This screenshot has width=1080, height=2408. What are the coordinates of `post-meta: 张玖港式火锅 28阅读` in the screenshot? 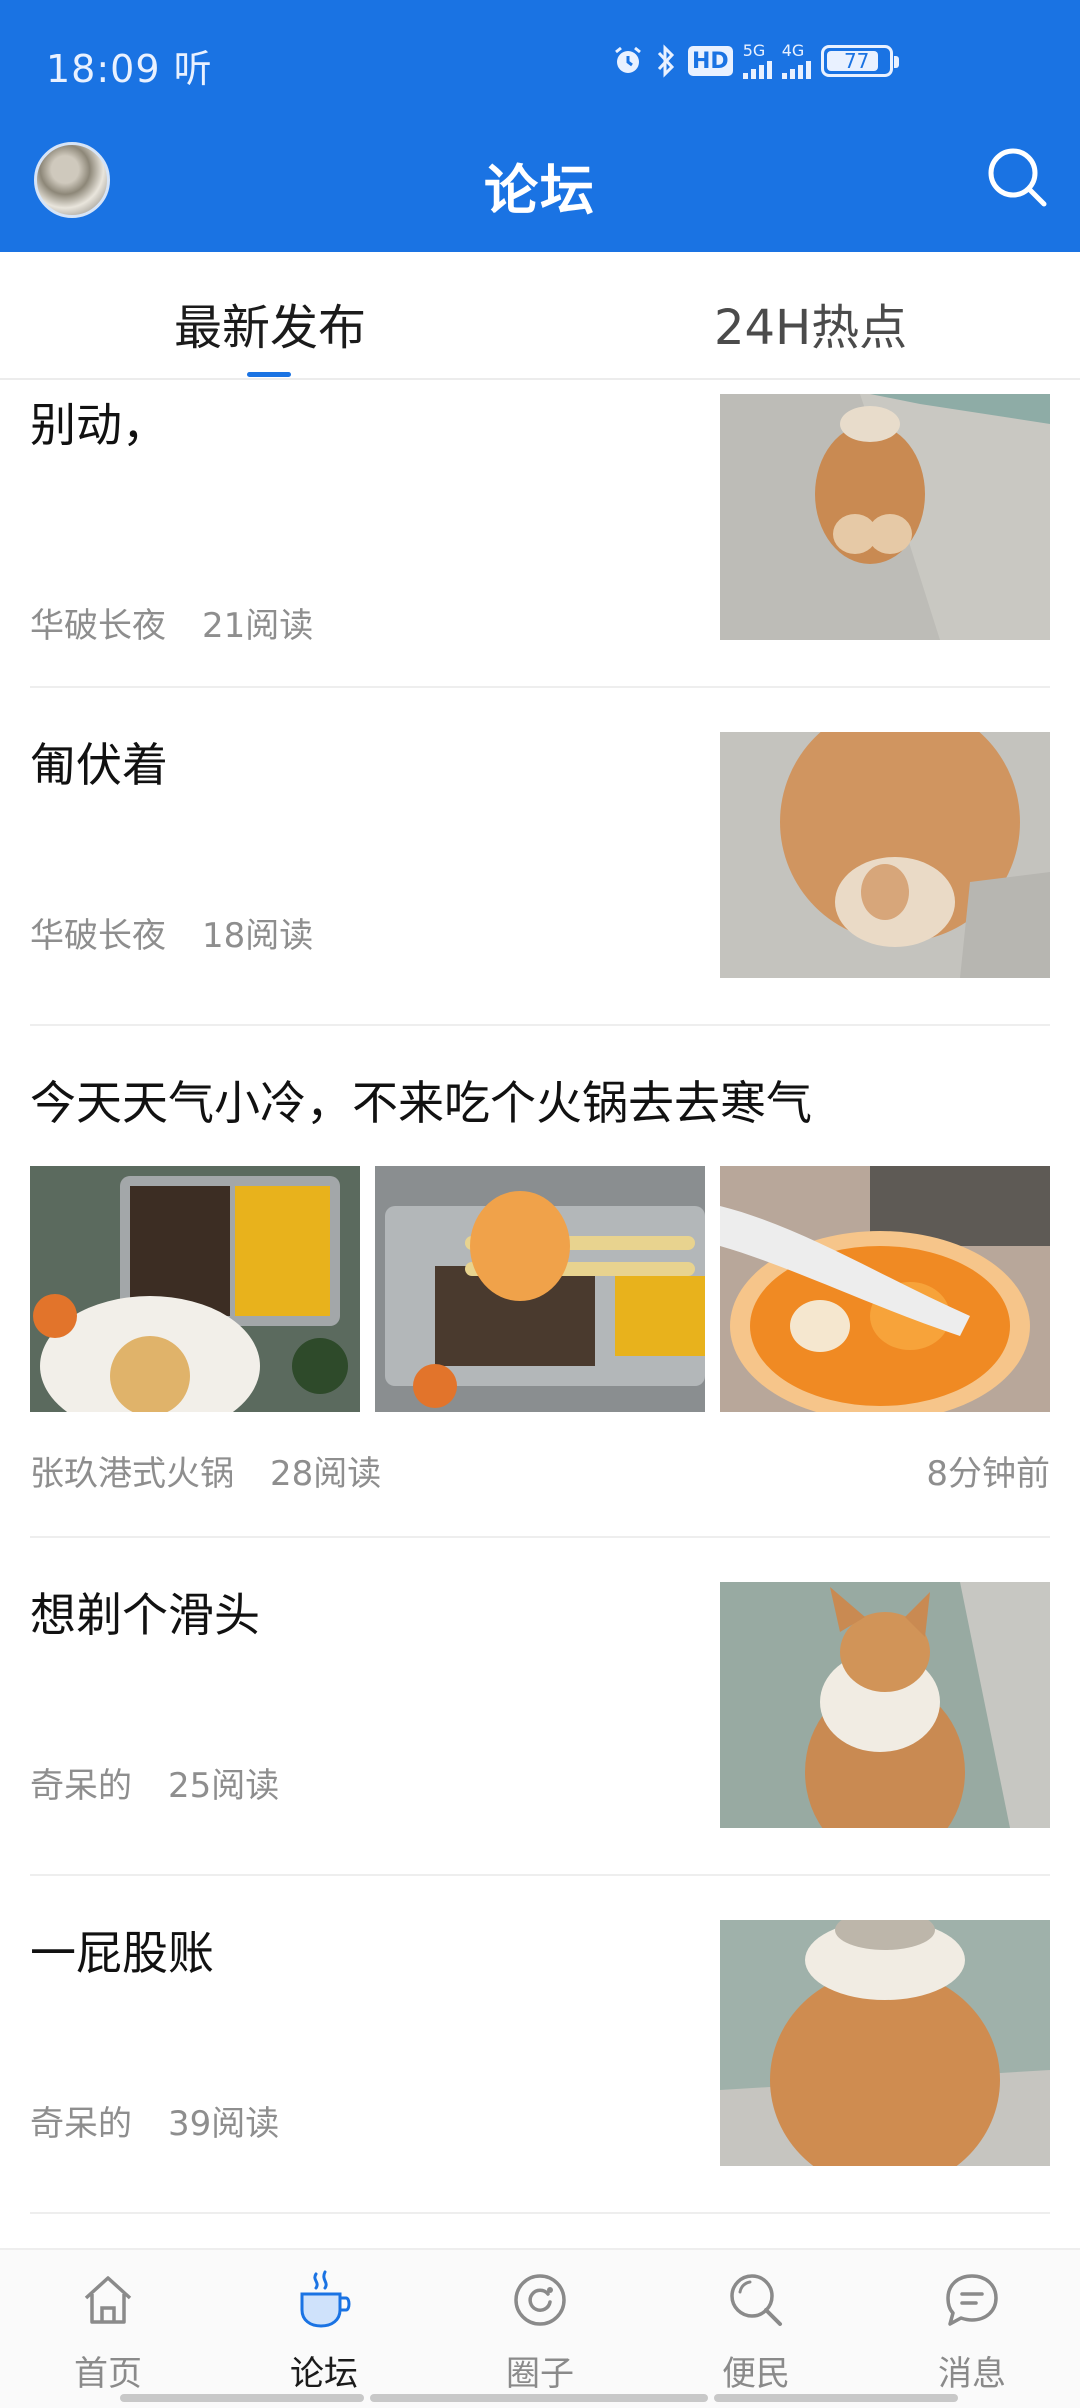 It's located at (205, 1470).